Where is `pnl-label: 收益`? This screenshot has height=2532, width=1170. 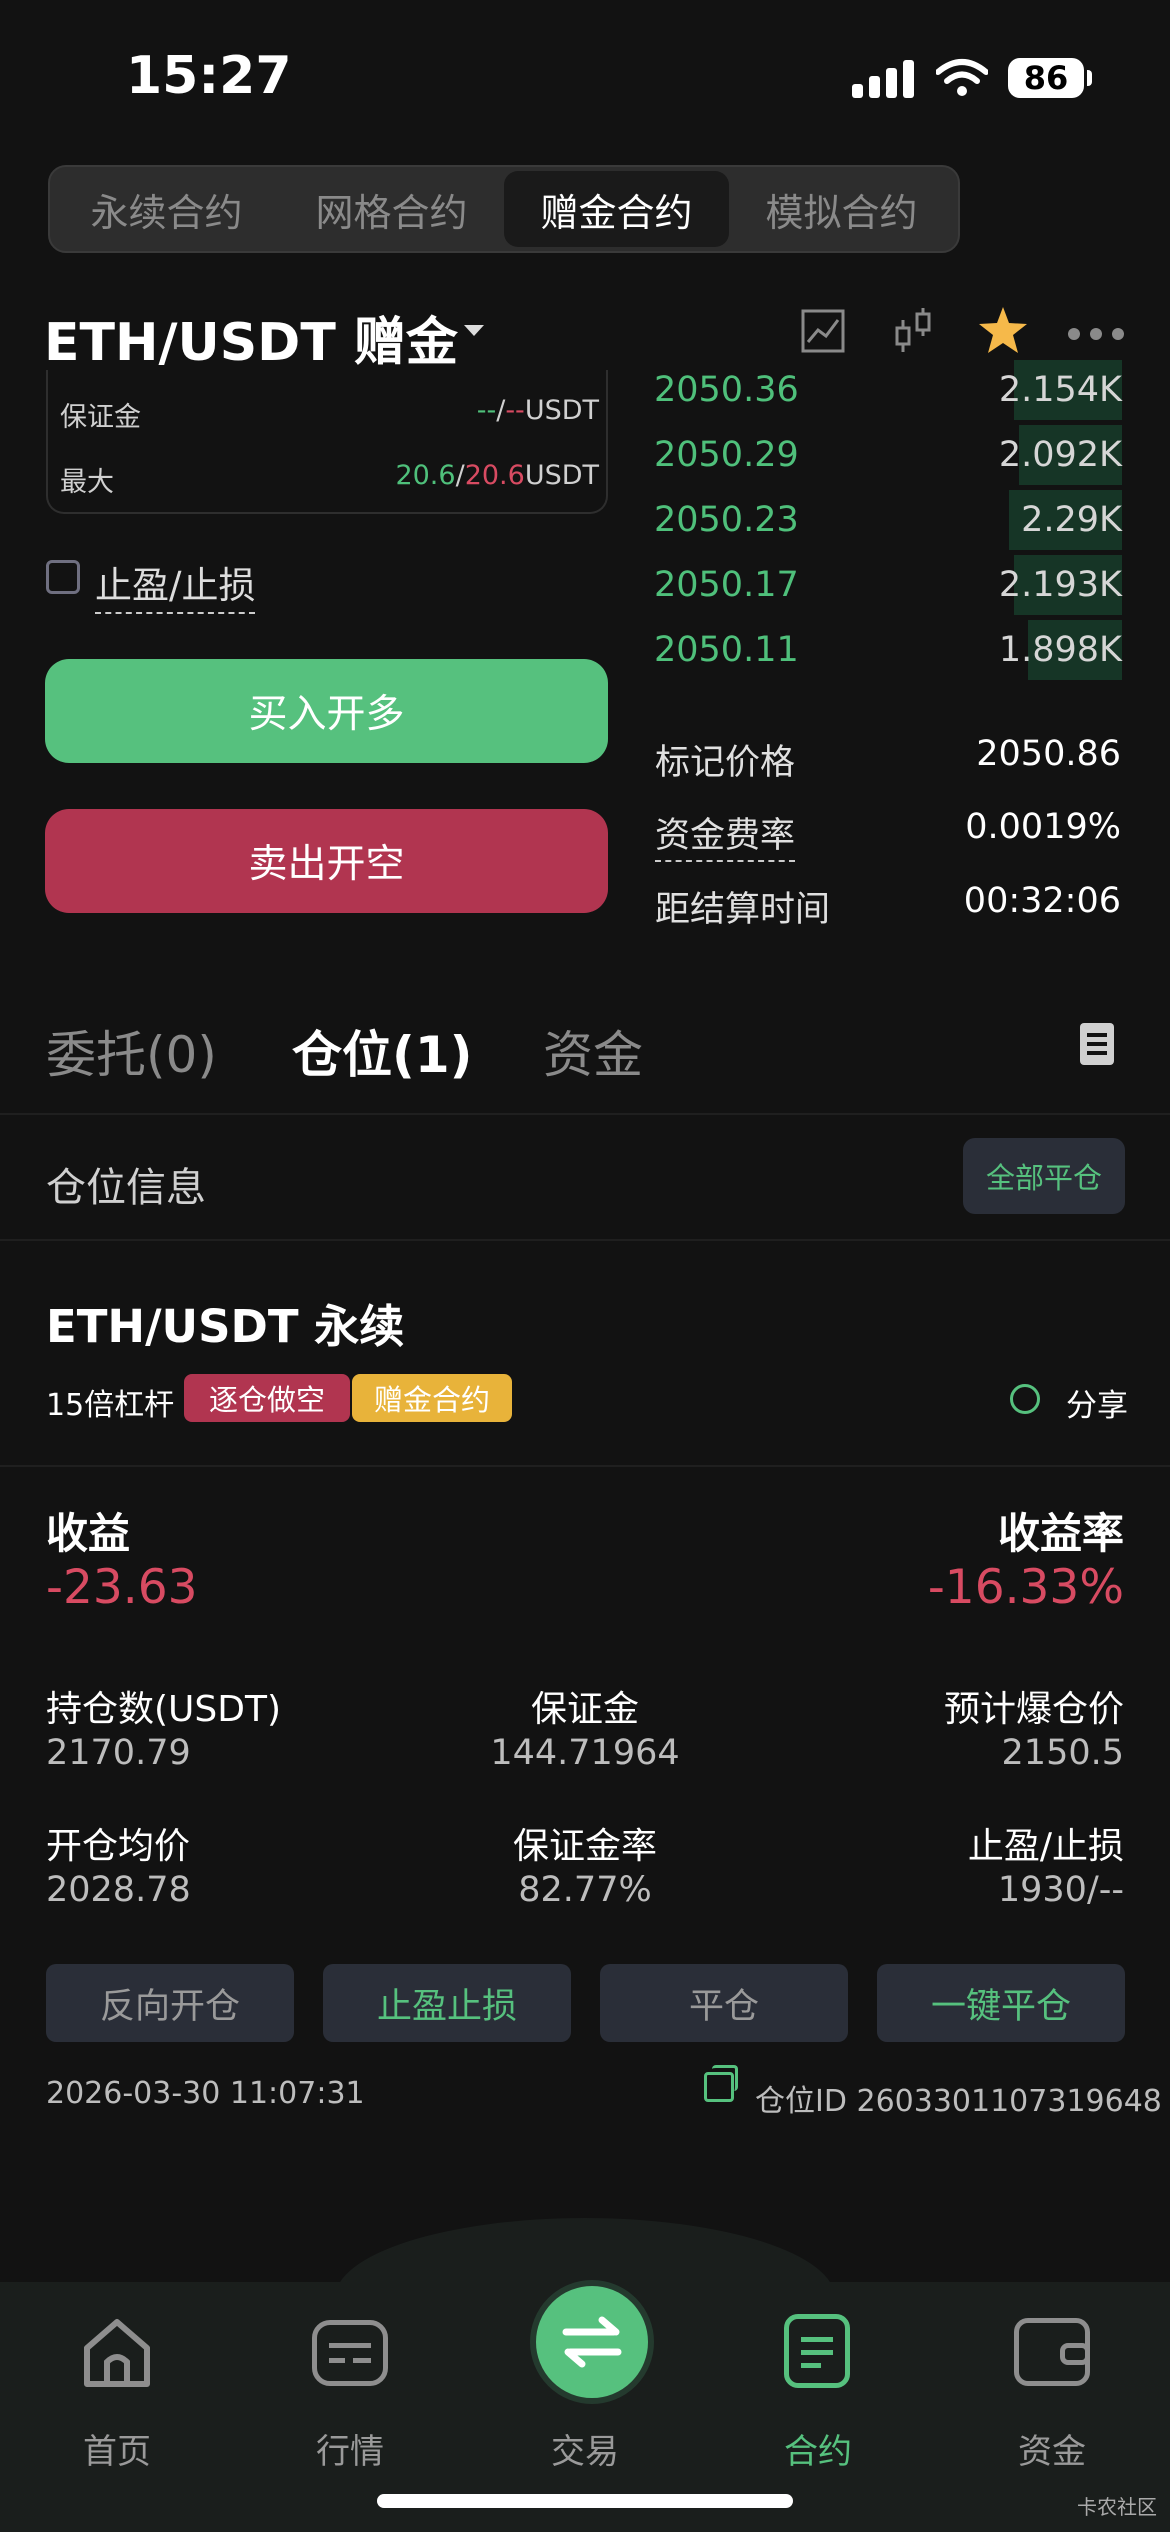
pnl-label: 收益 is located at coordinates (88, 1533).